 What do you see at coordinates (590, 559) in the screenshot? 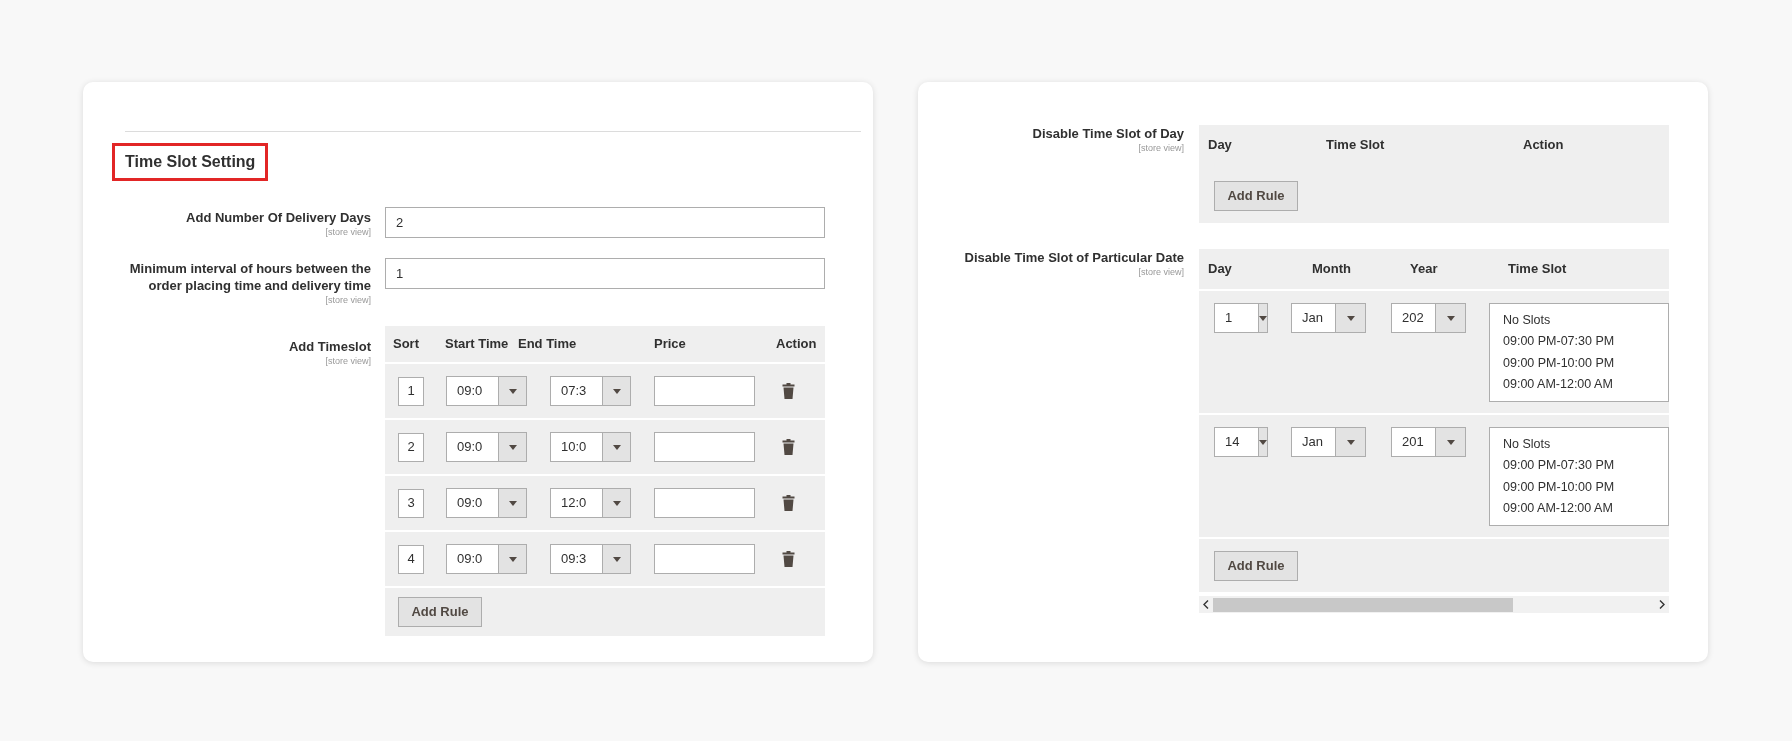
I see `end-time-select: 09:3` at bounding box center [590, 559].